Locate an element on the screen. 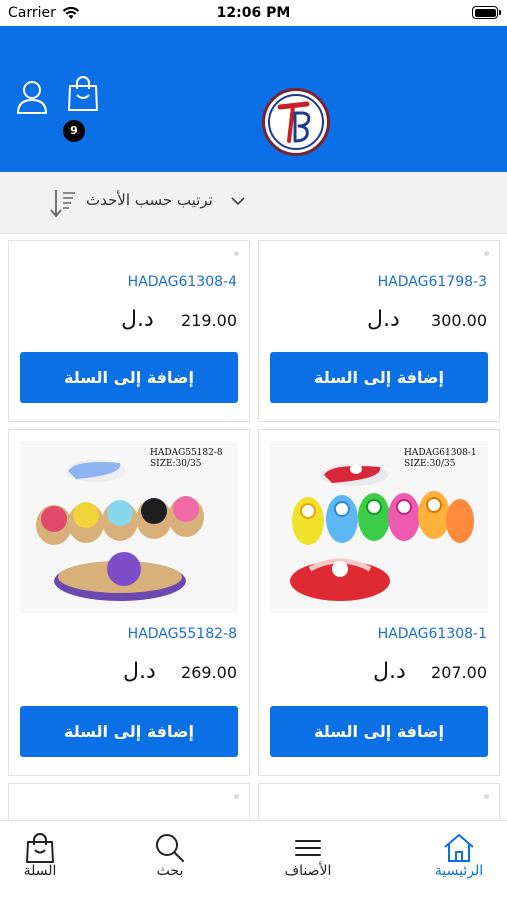  tab-cart-label: السلة is located at coordinates (40, 871).